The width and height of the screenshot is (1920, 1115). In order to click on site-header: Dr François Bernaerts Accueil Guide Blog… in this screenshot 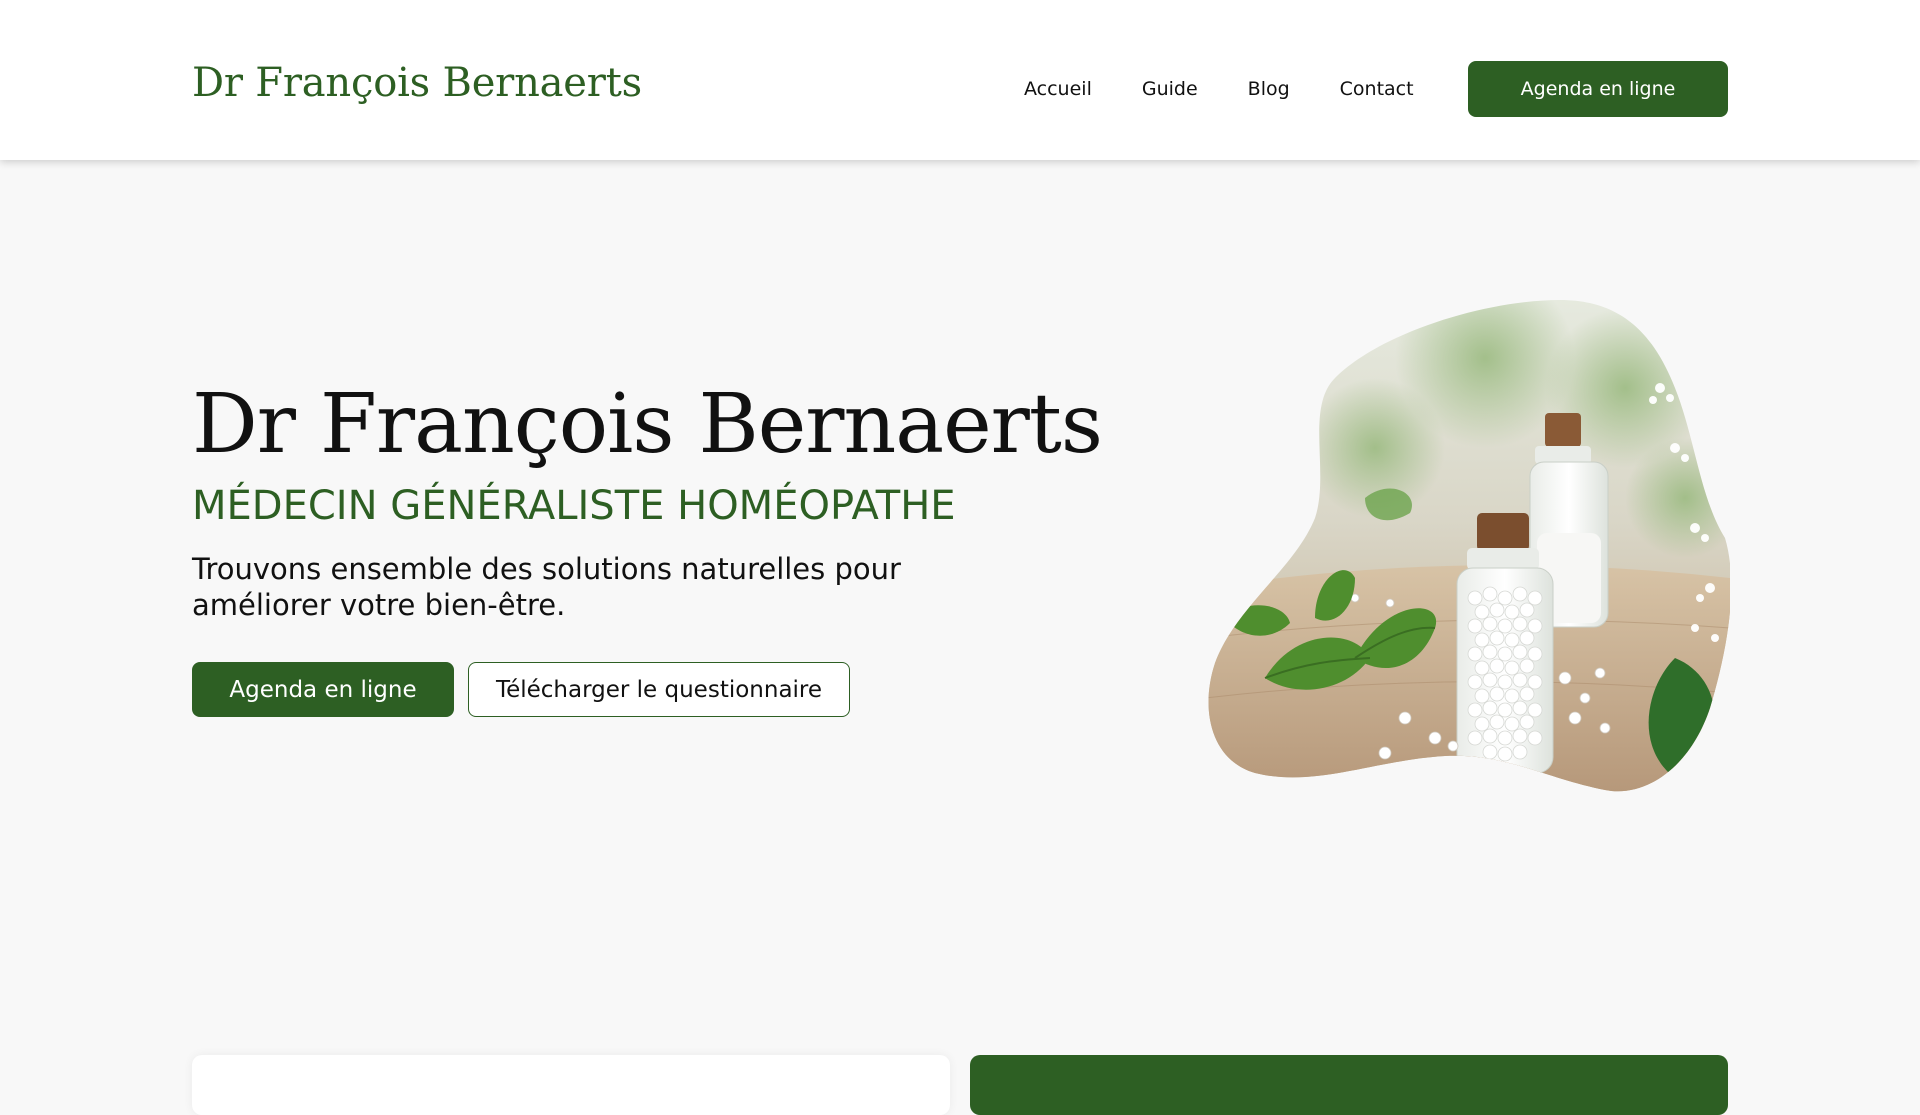, I will do `click(960, 80)`.